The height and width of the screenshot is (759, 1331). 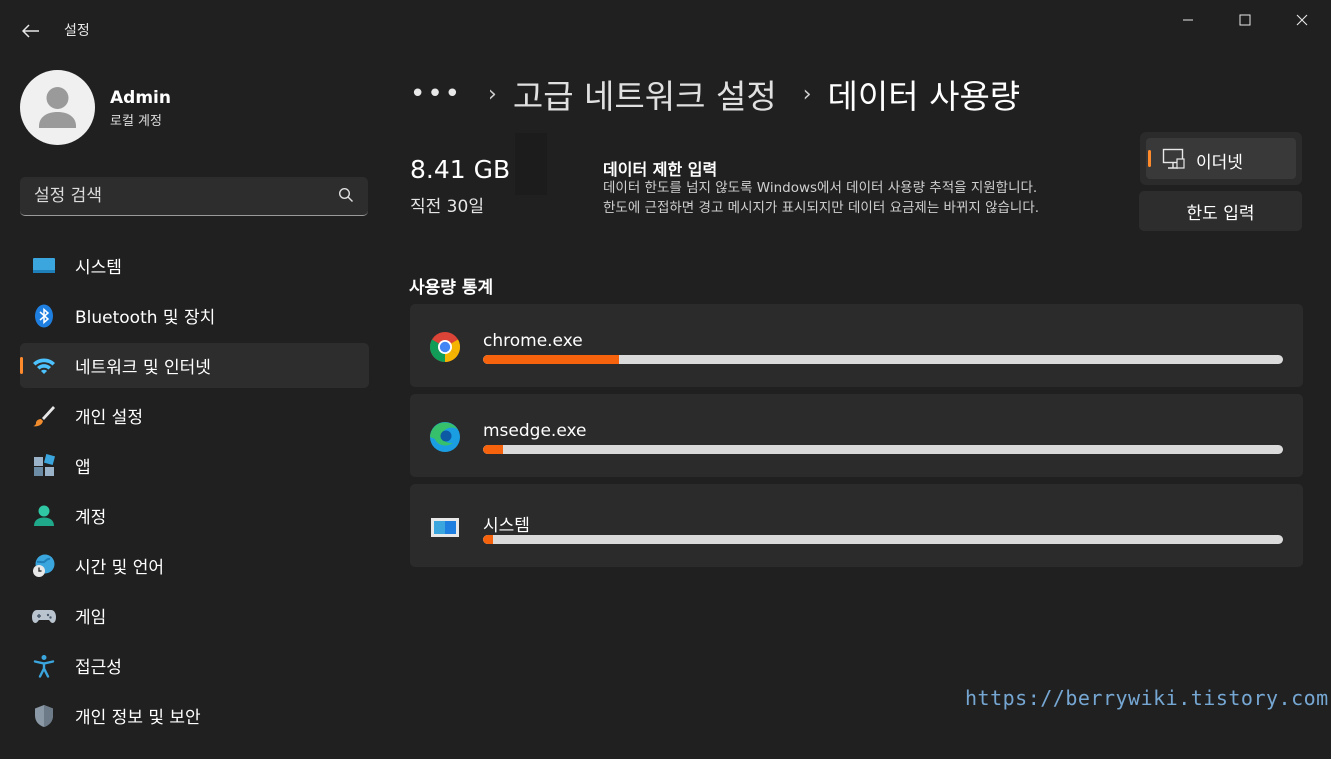 What do you see at coordinates (44, 416) in the screenshot?
I see `paintbrush-icon` at bounding box center [44, 416].